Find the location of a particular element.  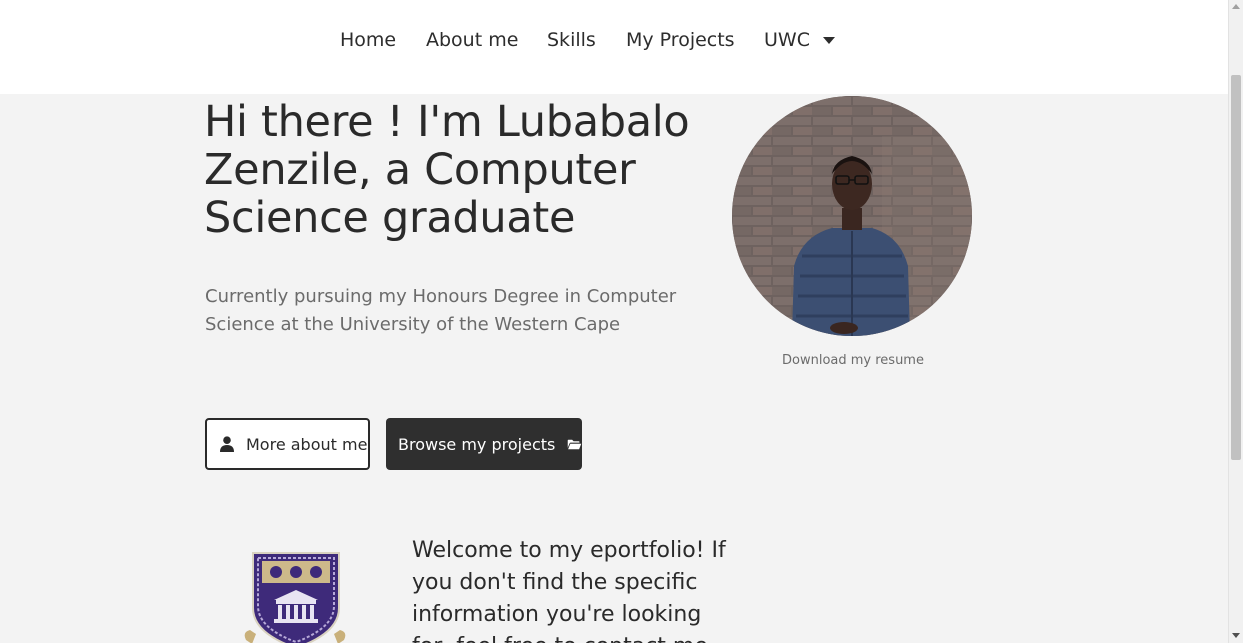

profile-photo-image is located at coordinates (852, 216).